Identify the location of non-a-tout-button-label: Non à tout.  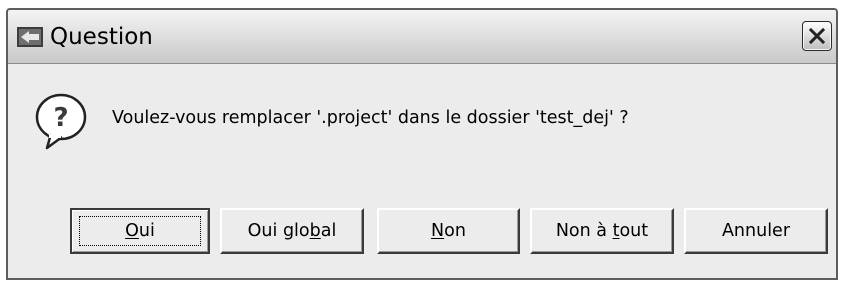
(602, 231).